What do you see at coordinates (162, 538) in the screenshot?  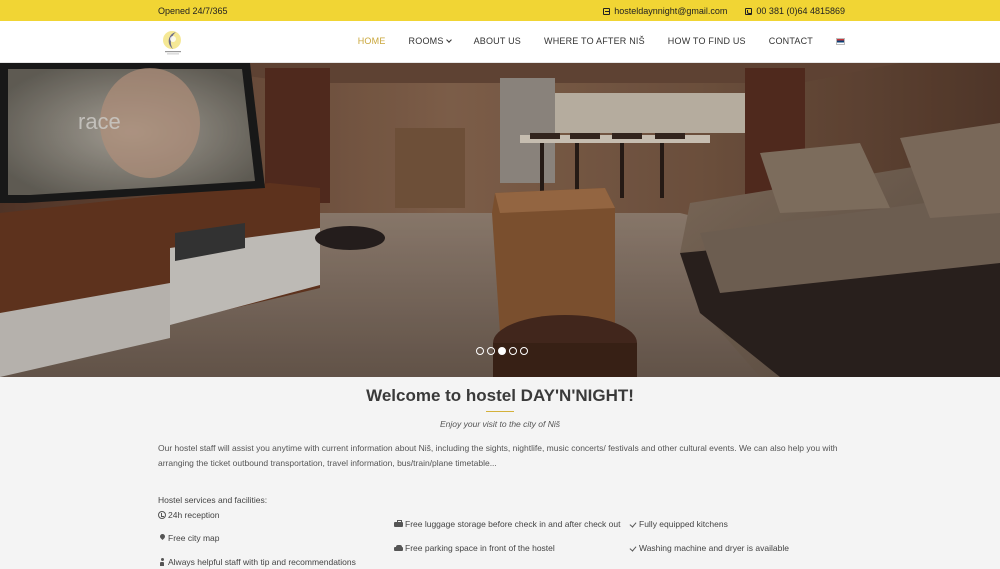 I see `map-pin-icon` at bounding box center [162, 538].